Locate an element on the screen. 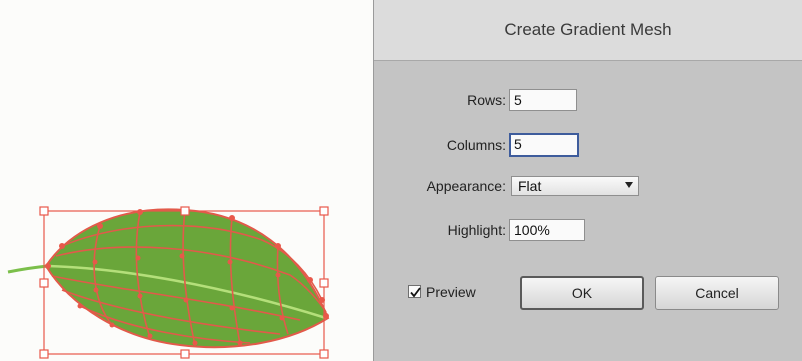 This screenshot has height=361, width=802. leaf-stem is located at coordinates (28, 269).